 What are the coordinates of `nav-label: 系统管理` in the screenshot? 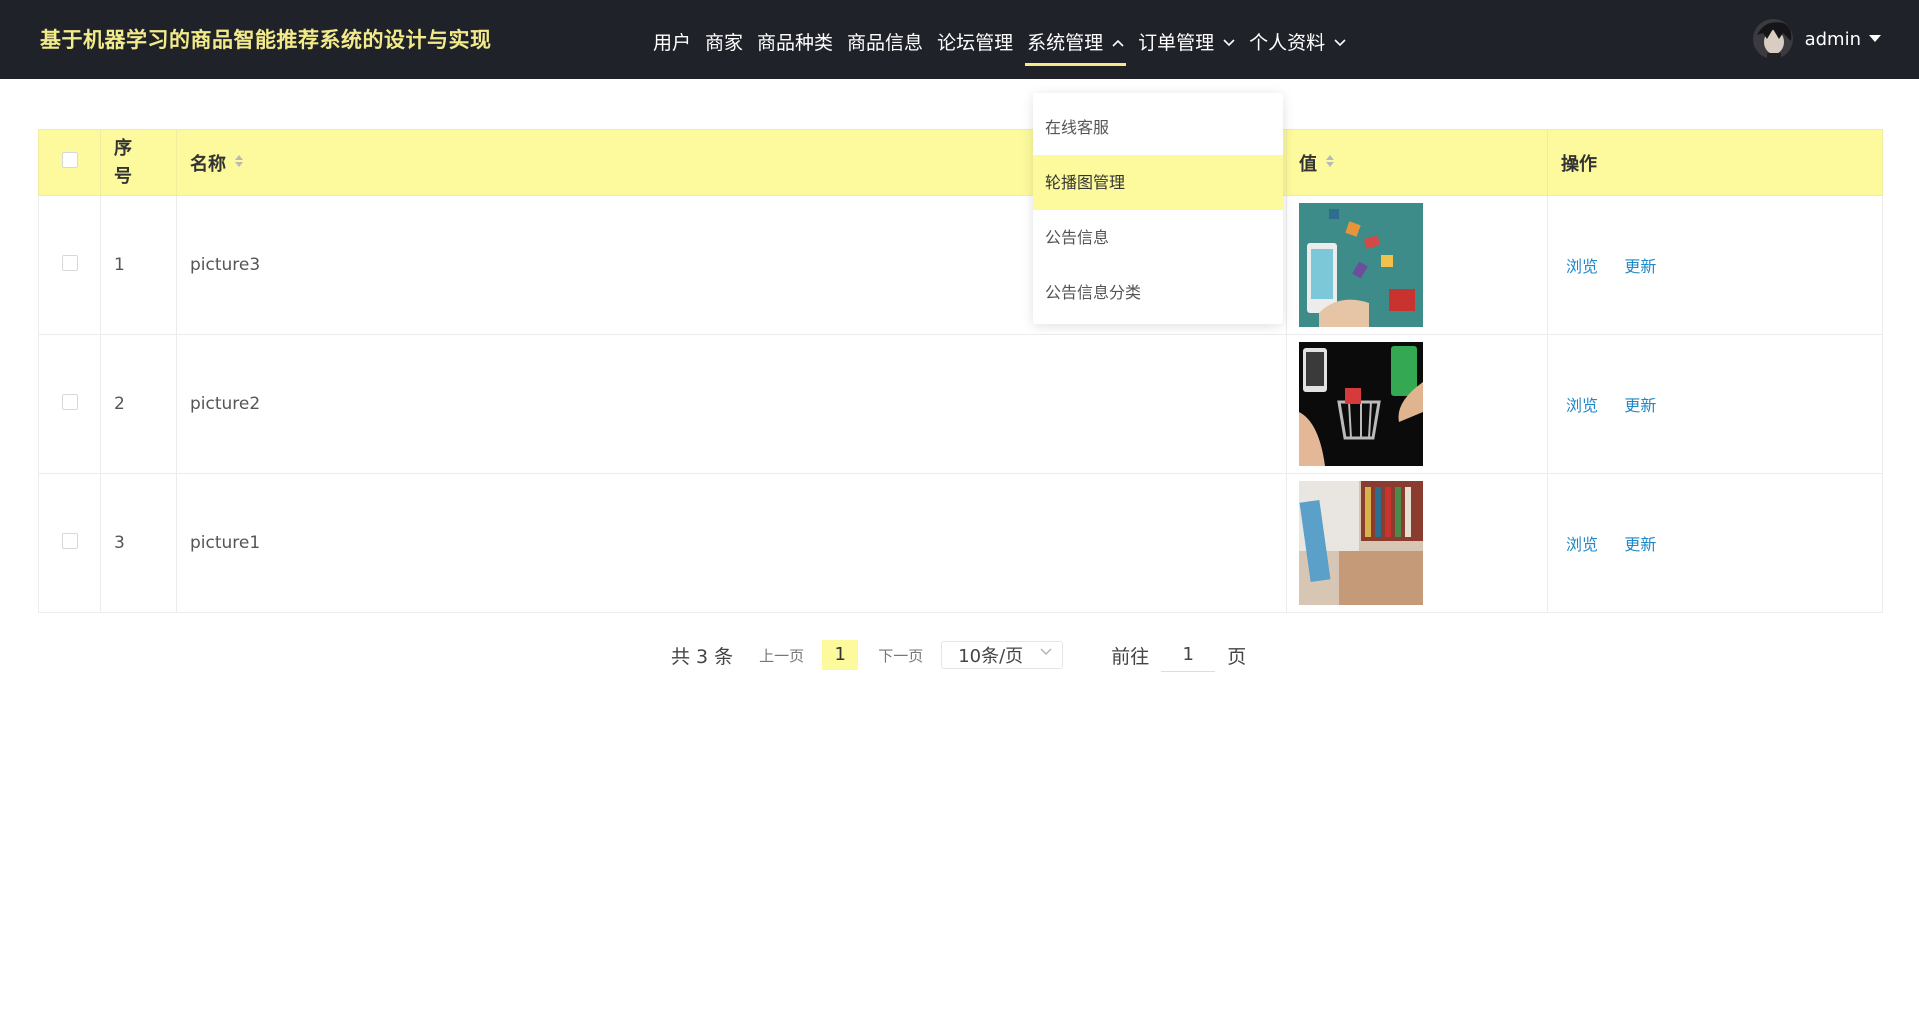 It's located at (1065, 43).